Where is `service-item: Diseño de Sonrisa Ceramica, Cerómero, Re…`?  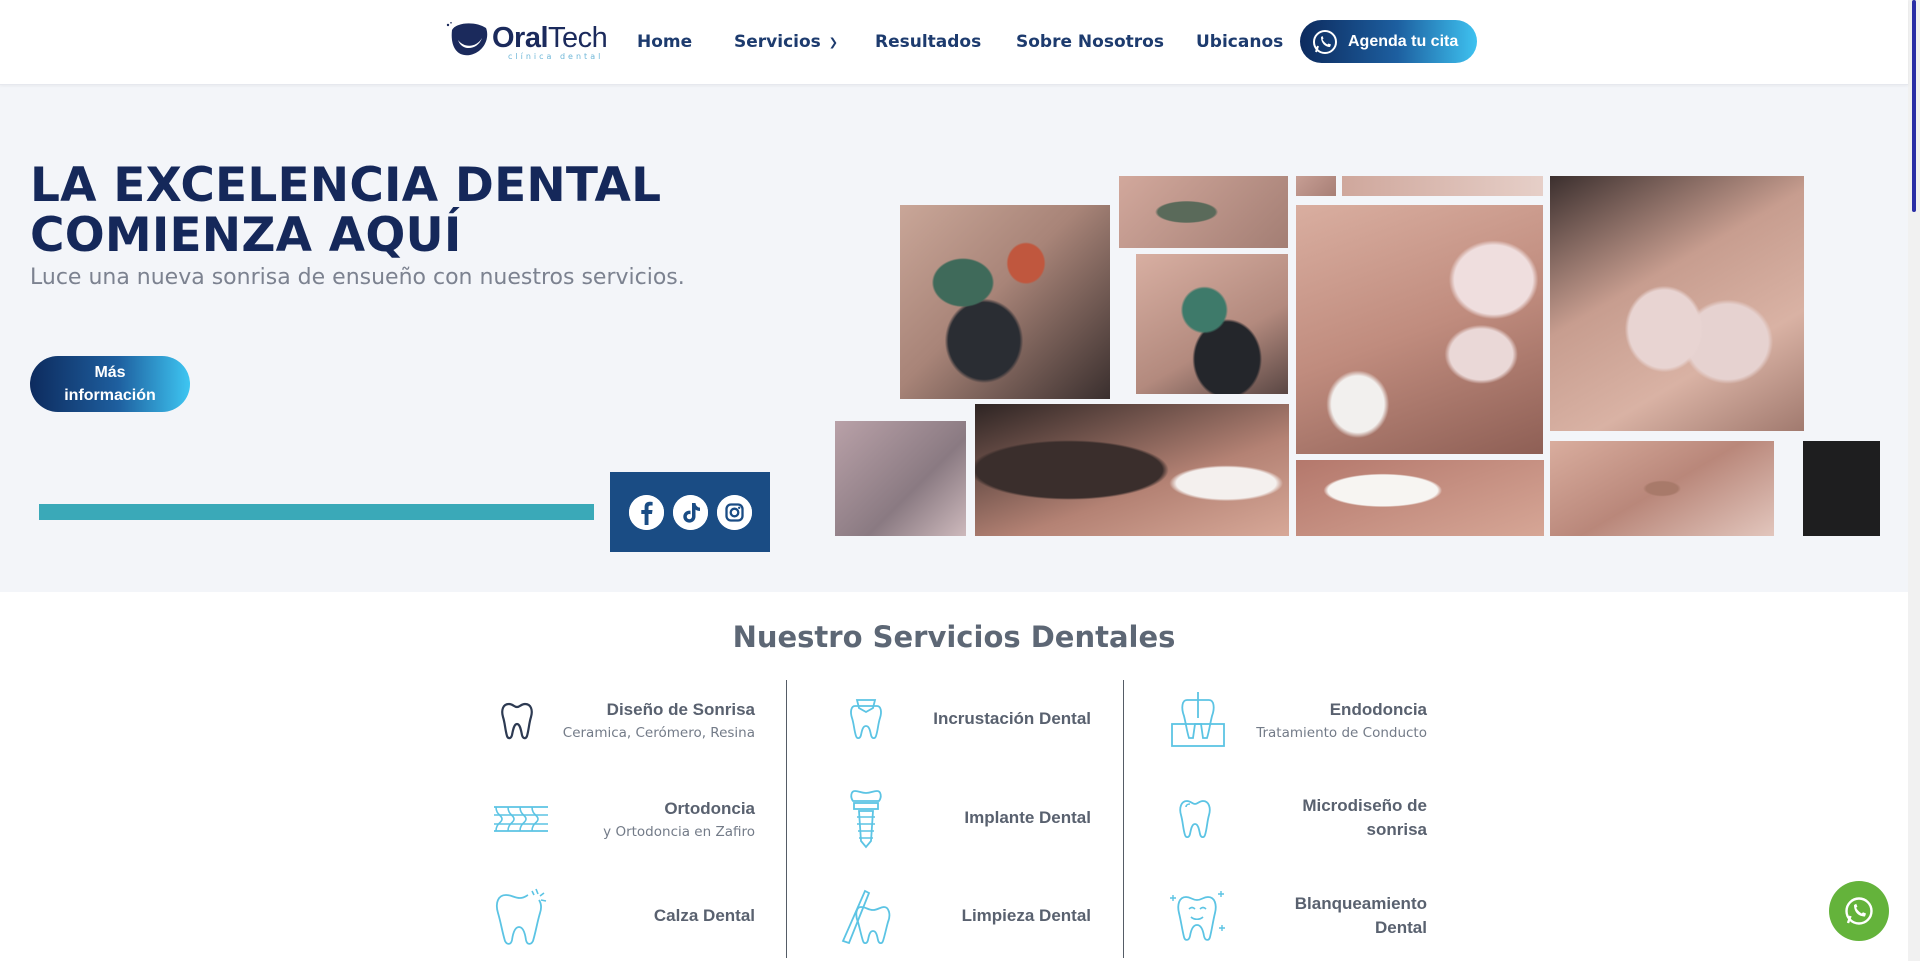
service-item: Diseño de Sonrisa Ceramica, Cerómero, Re… is located at coordinates (622, 719).